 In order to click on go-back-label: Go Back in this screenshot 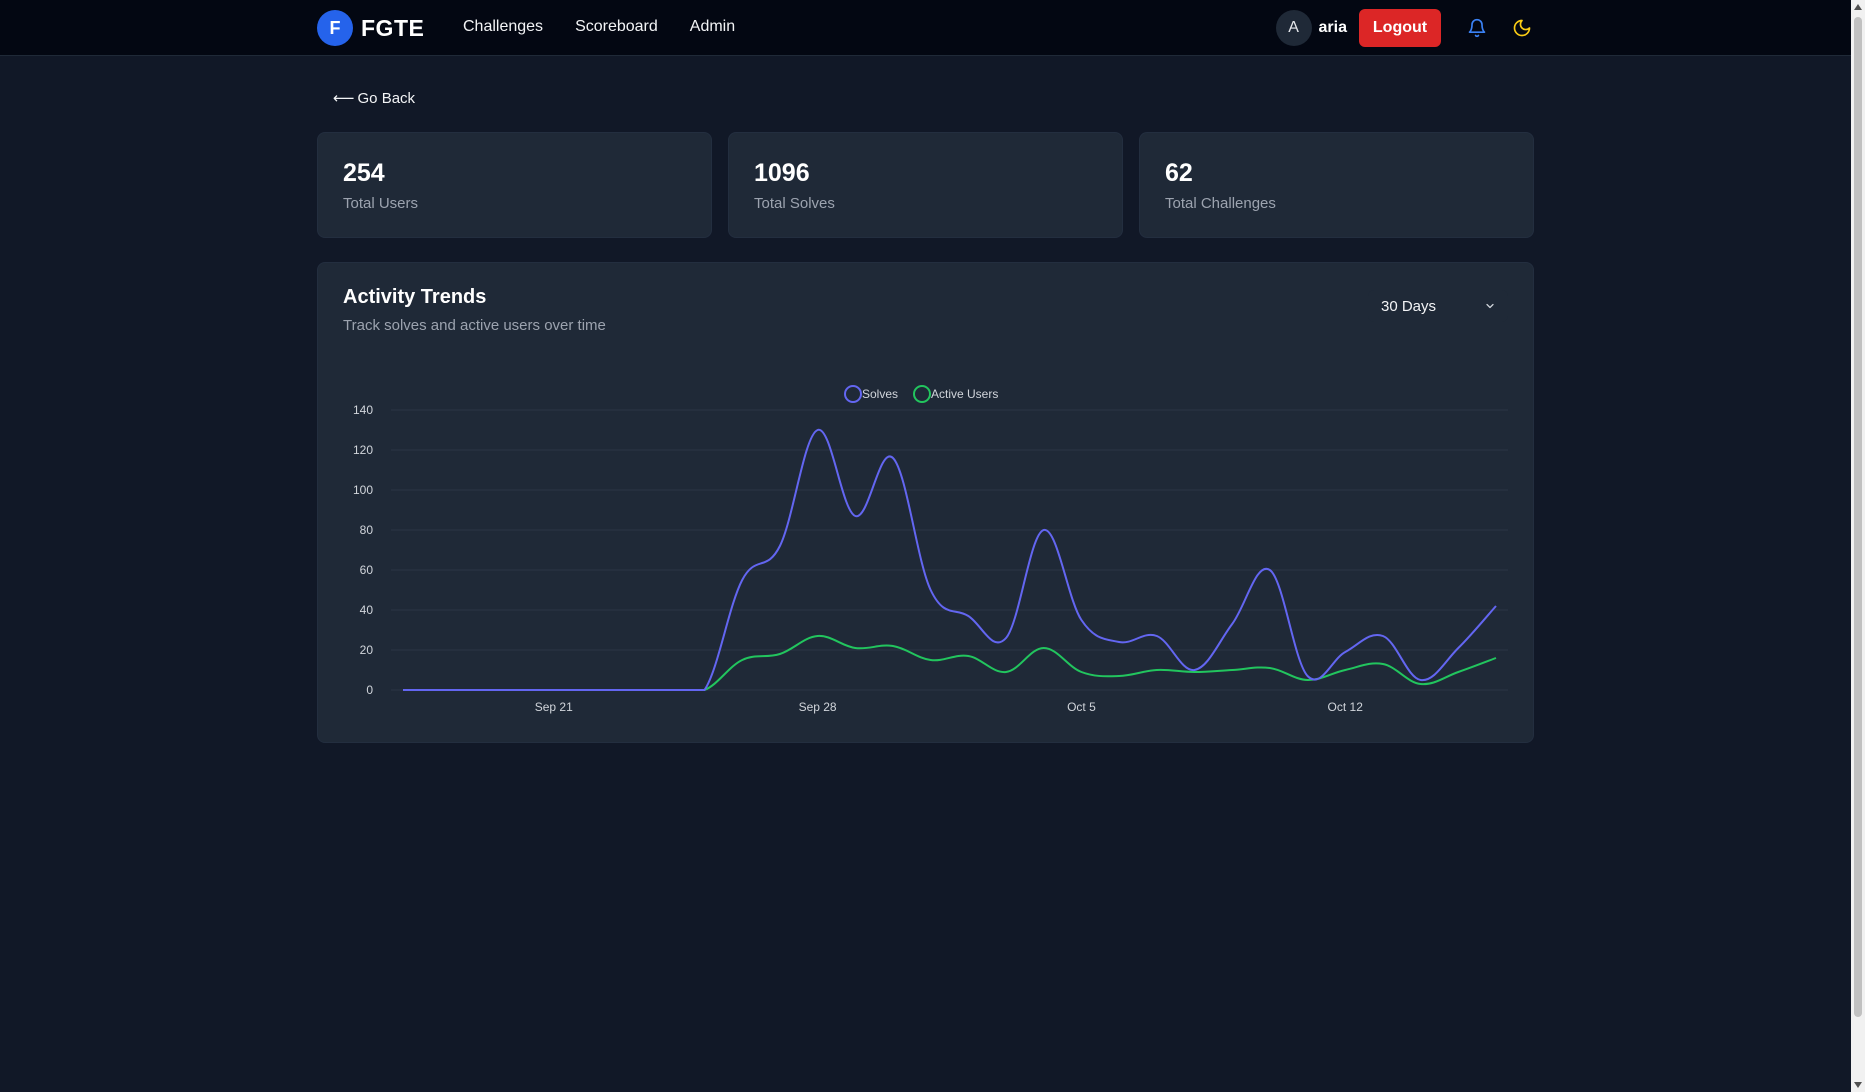, I will do `click(386, 98)`.